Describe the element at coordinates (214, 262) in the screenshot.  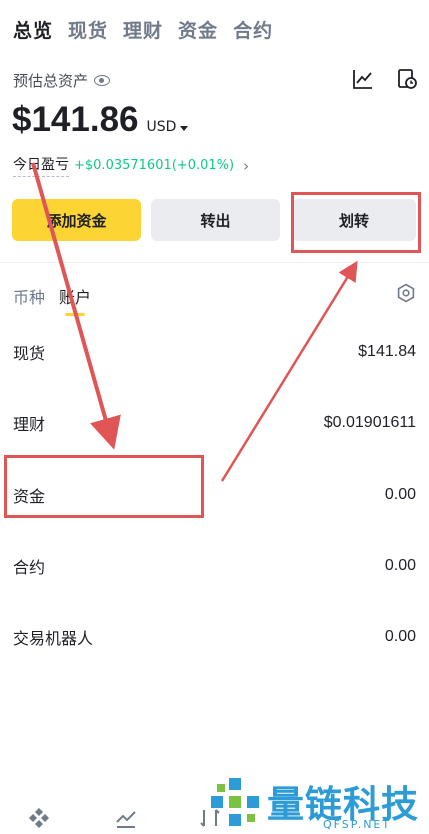
I see `section-divider` at that location.